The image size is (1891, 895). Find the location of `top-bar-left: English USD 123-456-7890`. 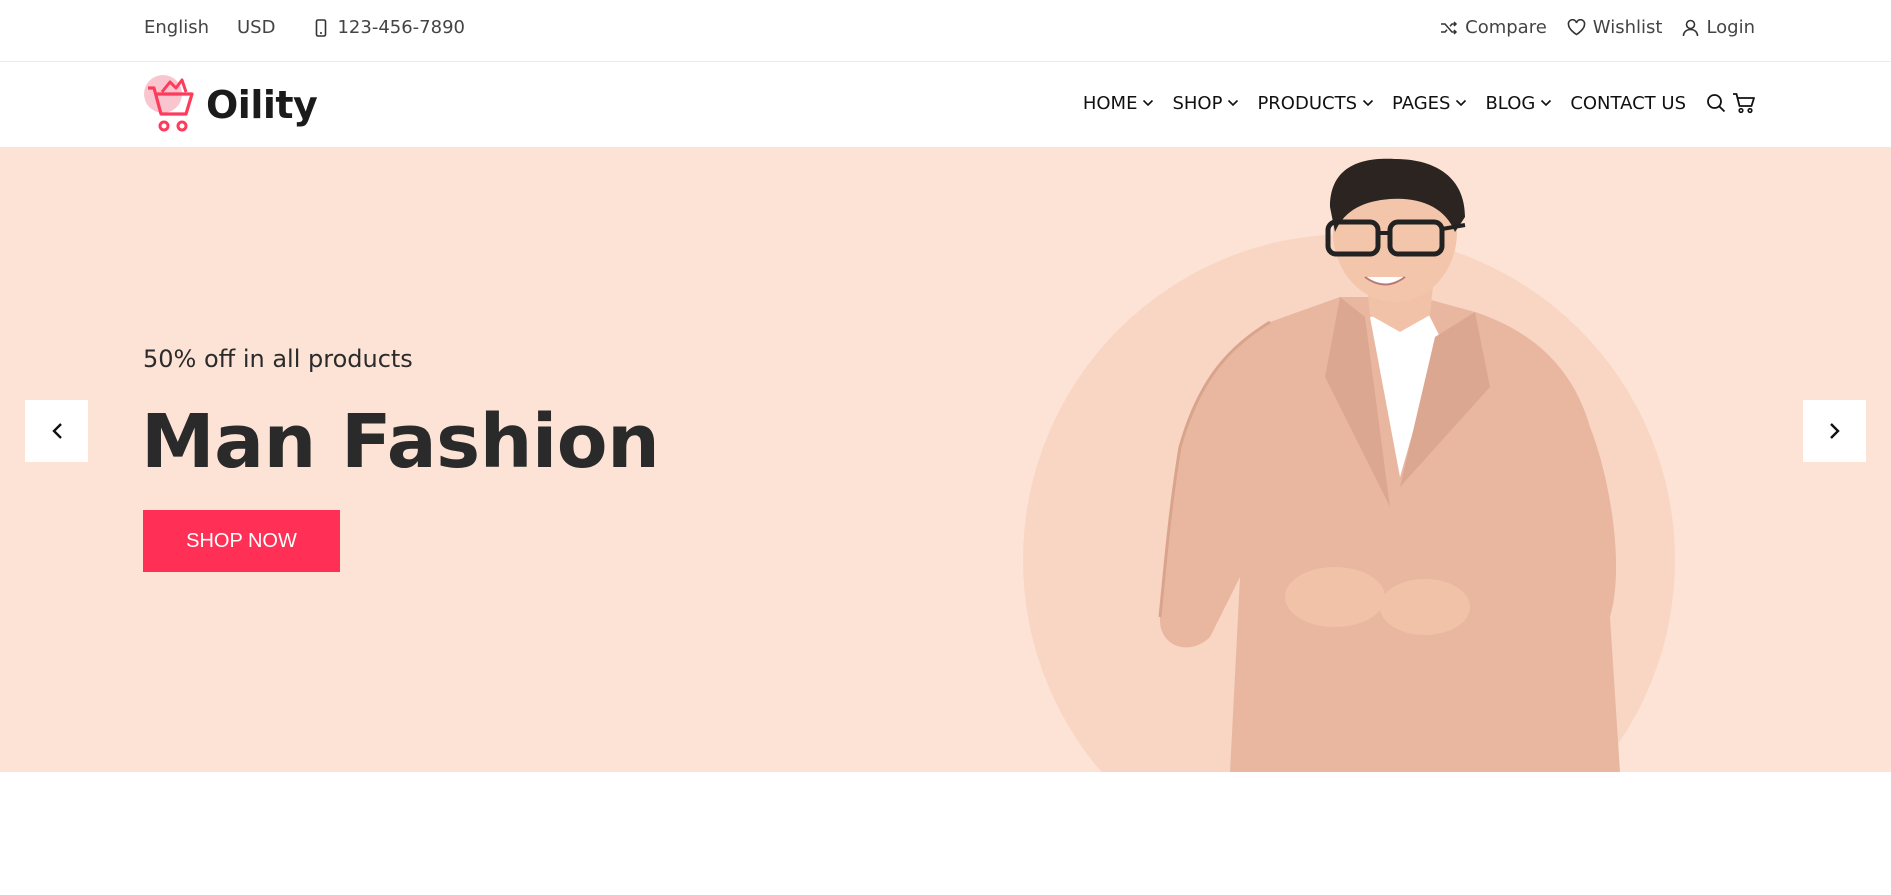

top-bar-left: English USD 123-456-7890 is located at coordinates (304, 27).